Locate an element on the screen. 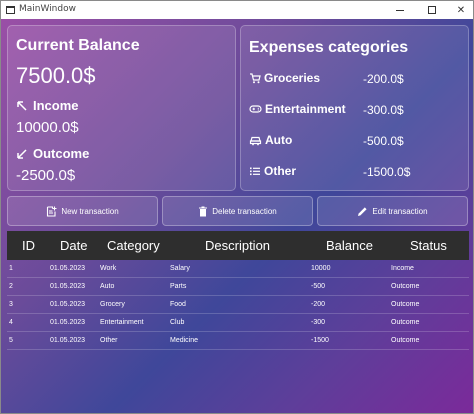 The width and height of the screenshot is (474, 414). minimize-icon is located at coordinates (400, 10).